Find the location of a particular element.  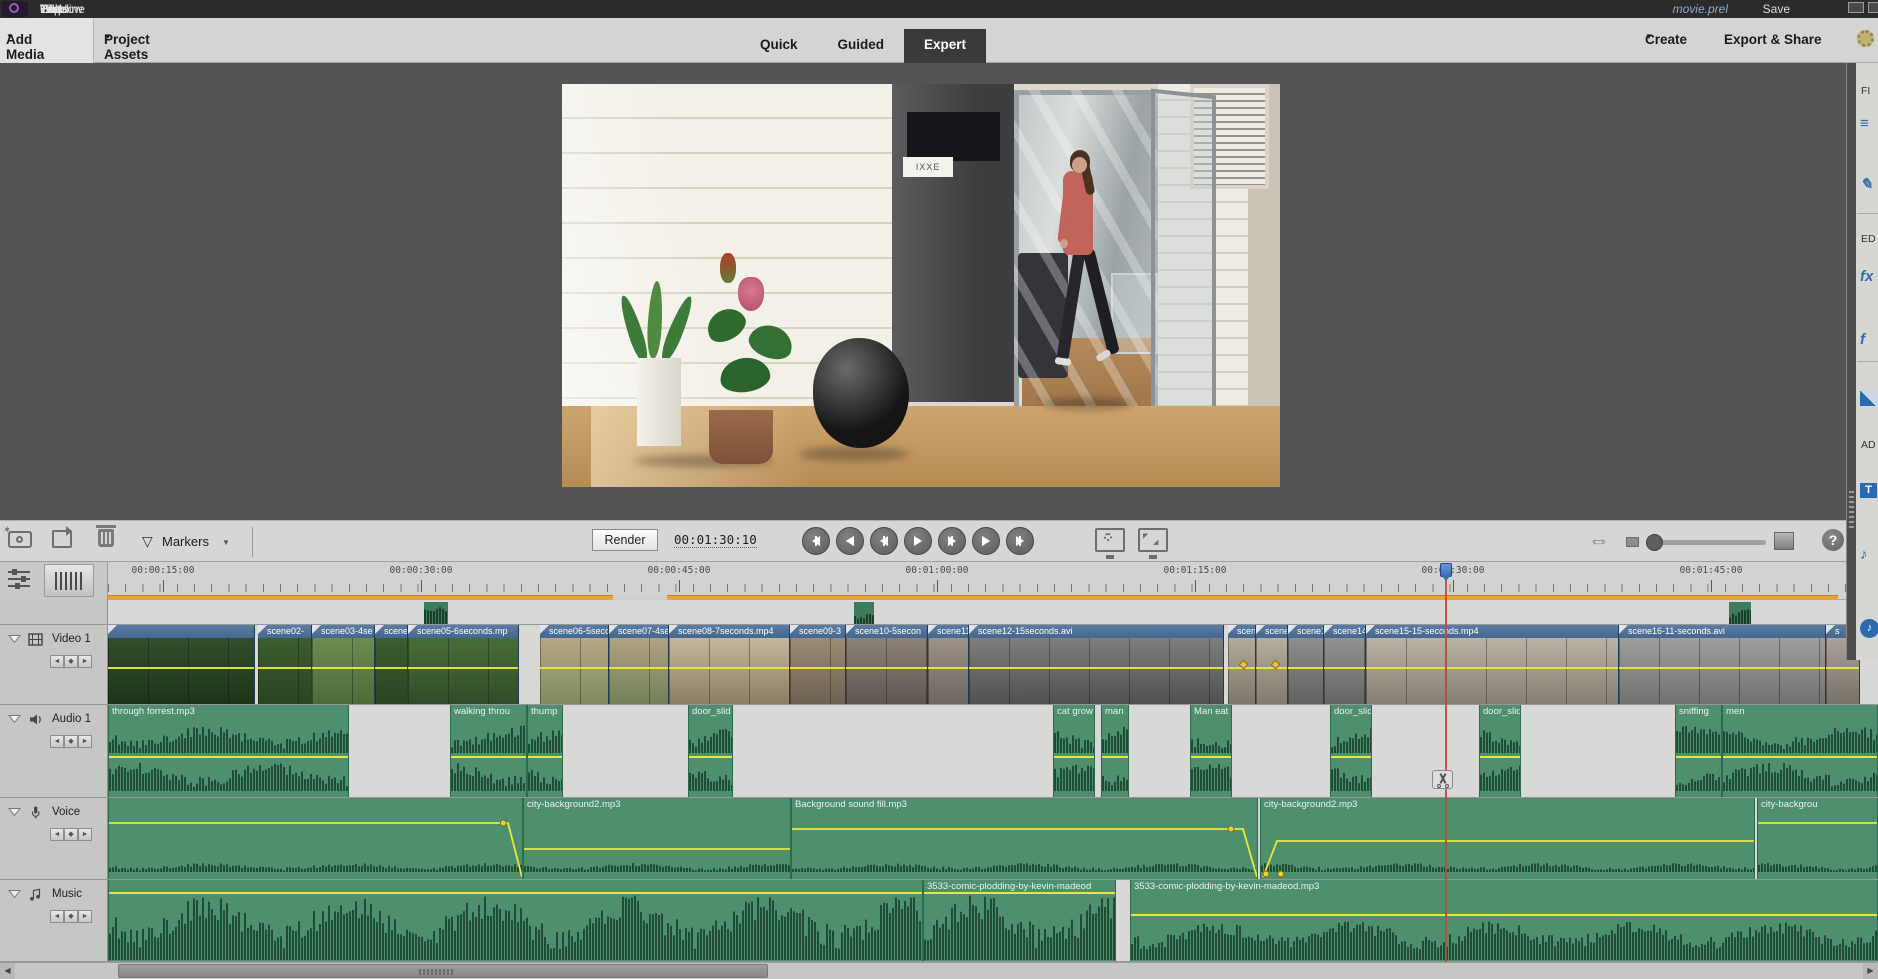

transitions-icon is located at coordinates (1868, 398).